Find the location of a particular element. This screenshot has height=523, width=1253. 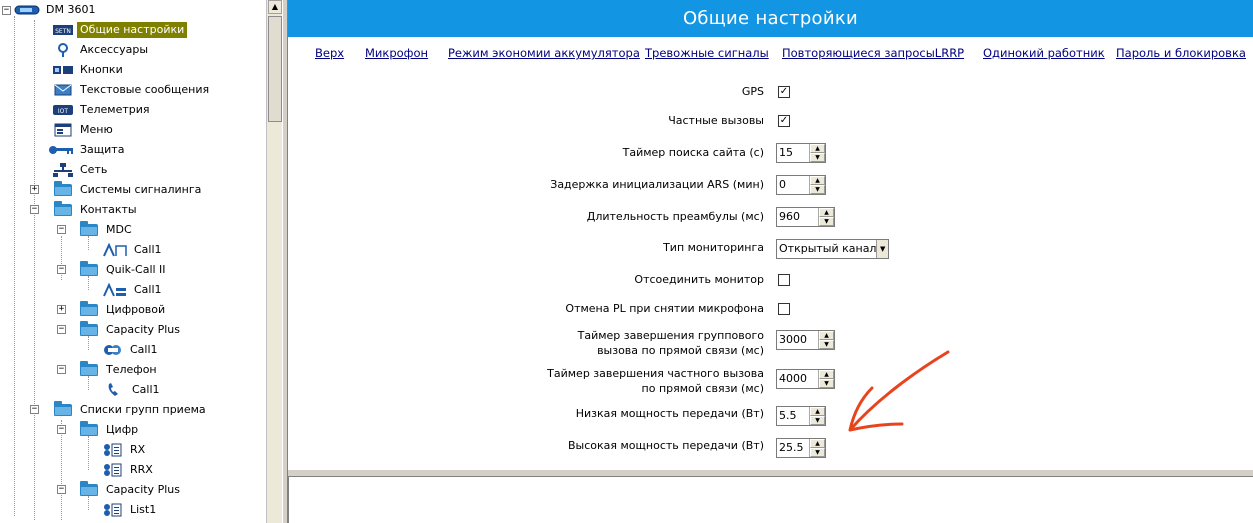

svg-text: SETN is located at coordinates (63, 31).